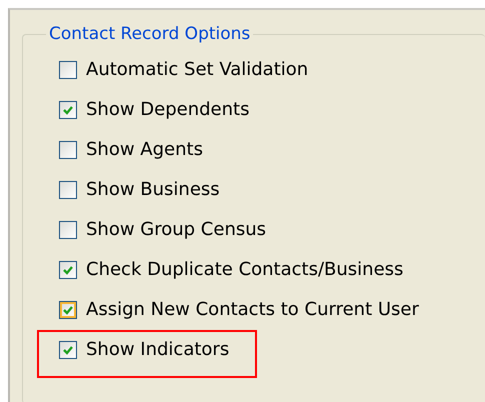 The image size is (485, 402). Describe the element at coordinates (158, 350) in the screenshot. I see `checkbox-label: Show Indicators` at that location.